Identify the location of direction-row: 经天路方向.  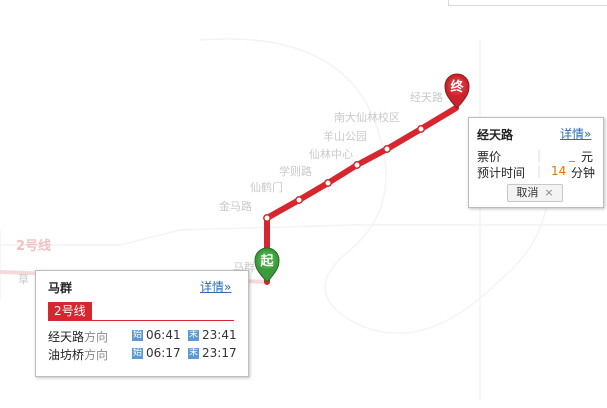
(78, 336).